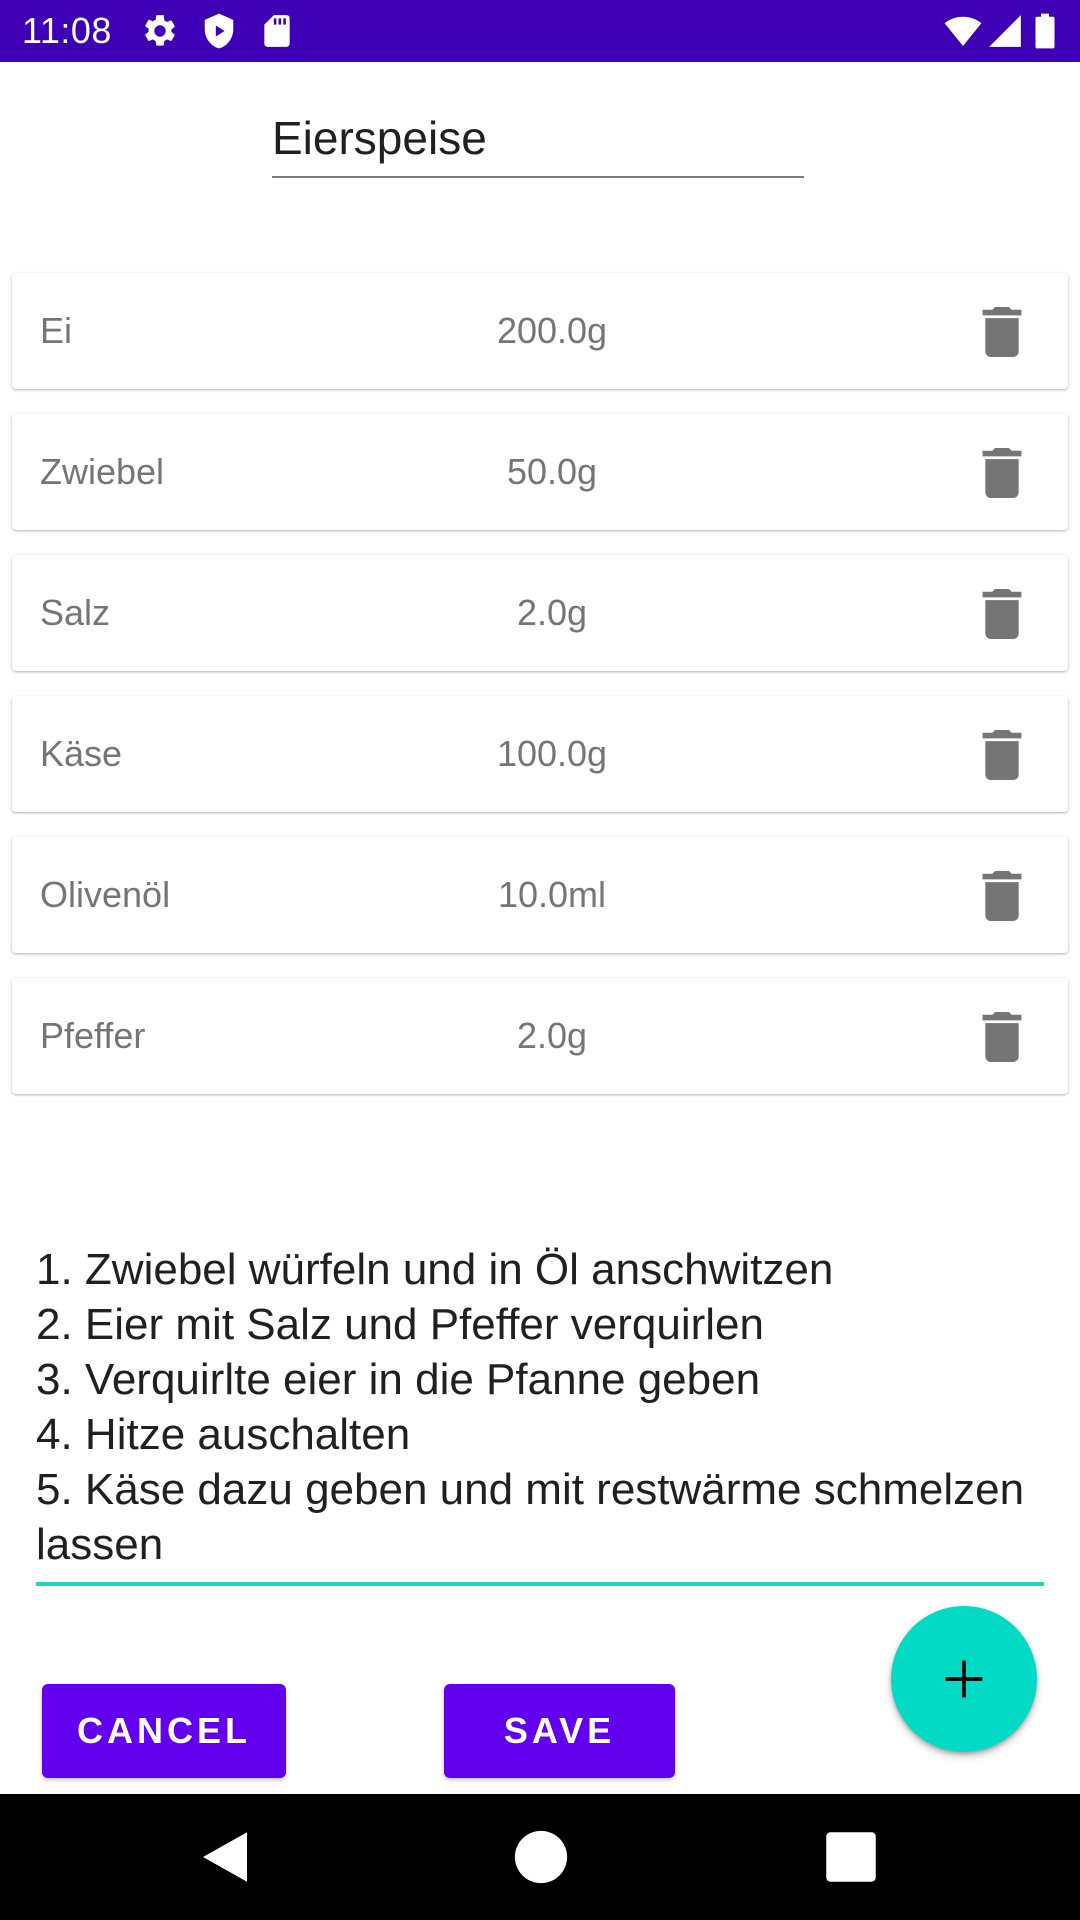 The height and width of the screenshot is (1920, 1080). What do you see at coordinates (277, 31) in the screenshot?
I see `sd-card-icon` at bounding box center [277, 31].